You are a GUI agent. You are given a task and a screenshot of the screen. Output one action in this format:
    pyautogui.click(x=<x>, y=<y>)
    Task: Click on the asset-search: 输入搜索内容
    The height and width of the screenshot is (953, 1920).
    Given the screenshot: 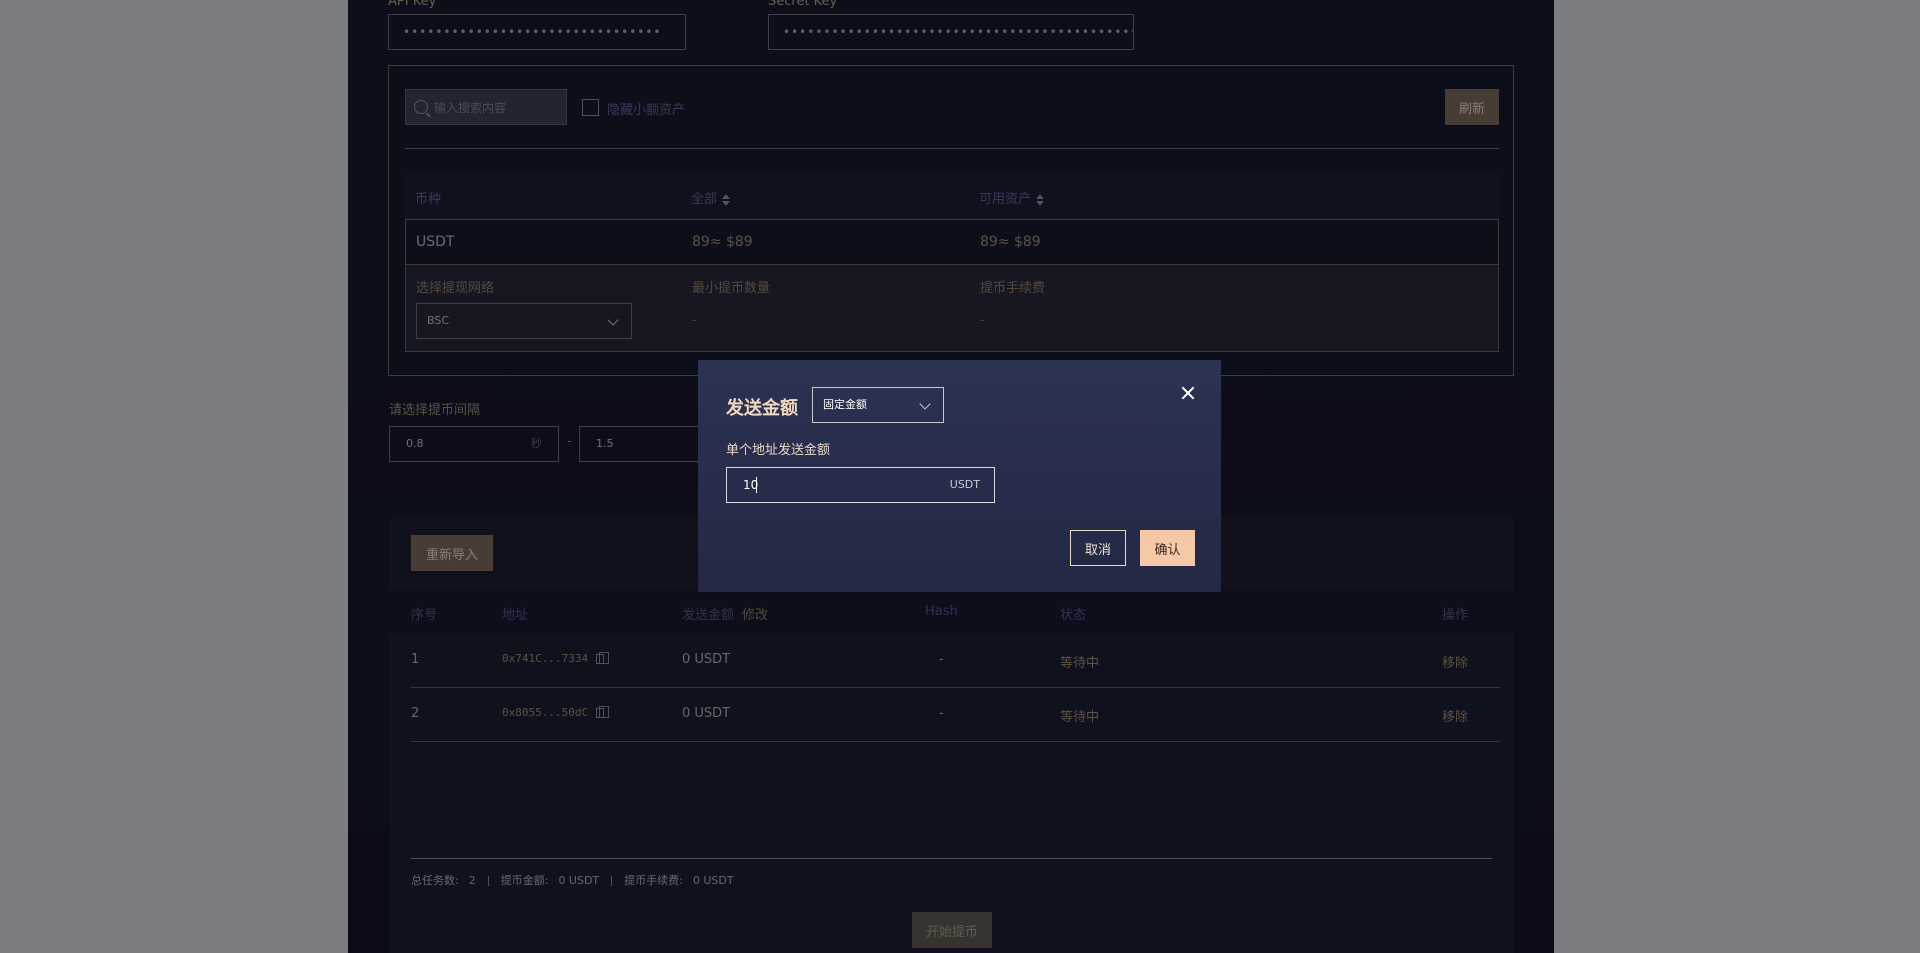 What is the action you would take?
    pyautogui.click(x=486, y=107)
    